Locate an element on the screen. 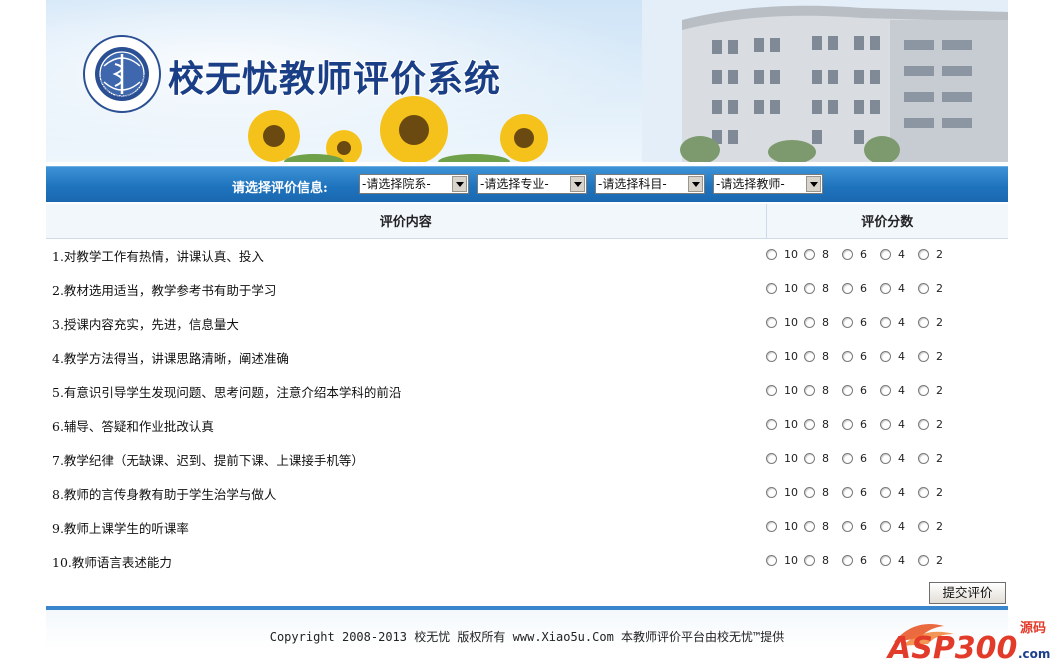 The height and width of the screenshot is (667, 1060). college-select: -请选择院系- is located at coordinates (414, 184).